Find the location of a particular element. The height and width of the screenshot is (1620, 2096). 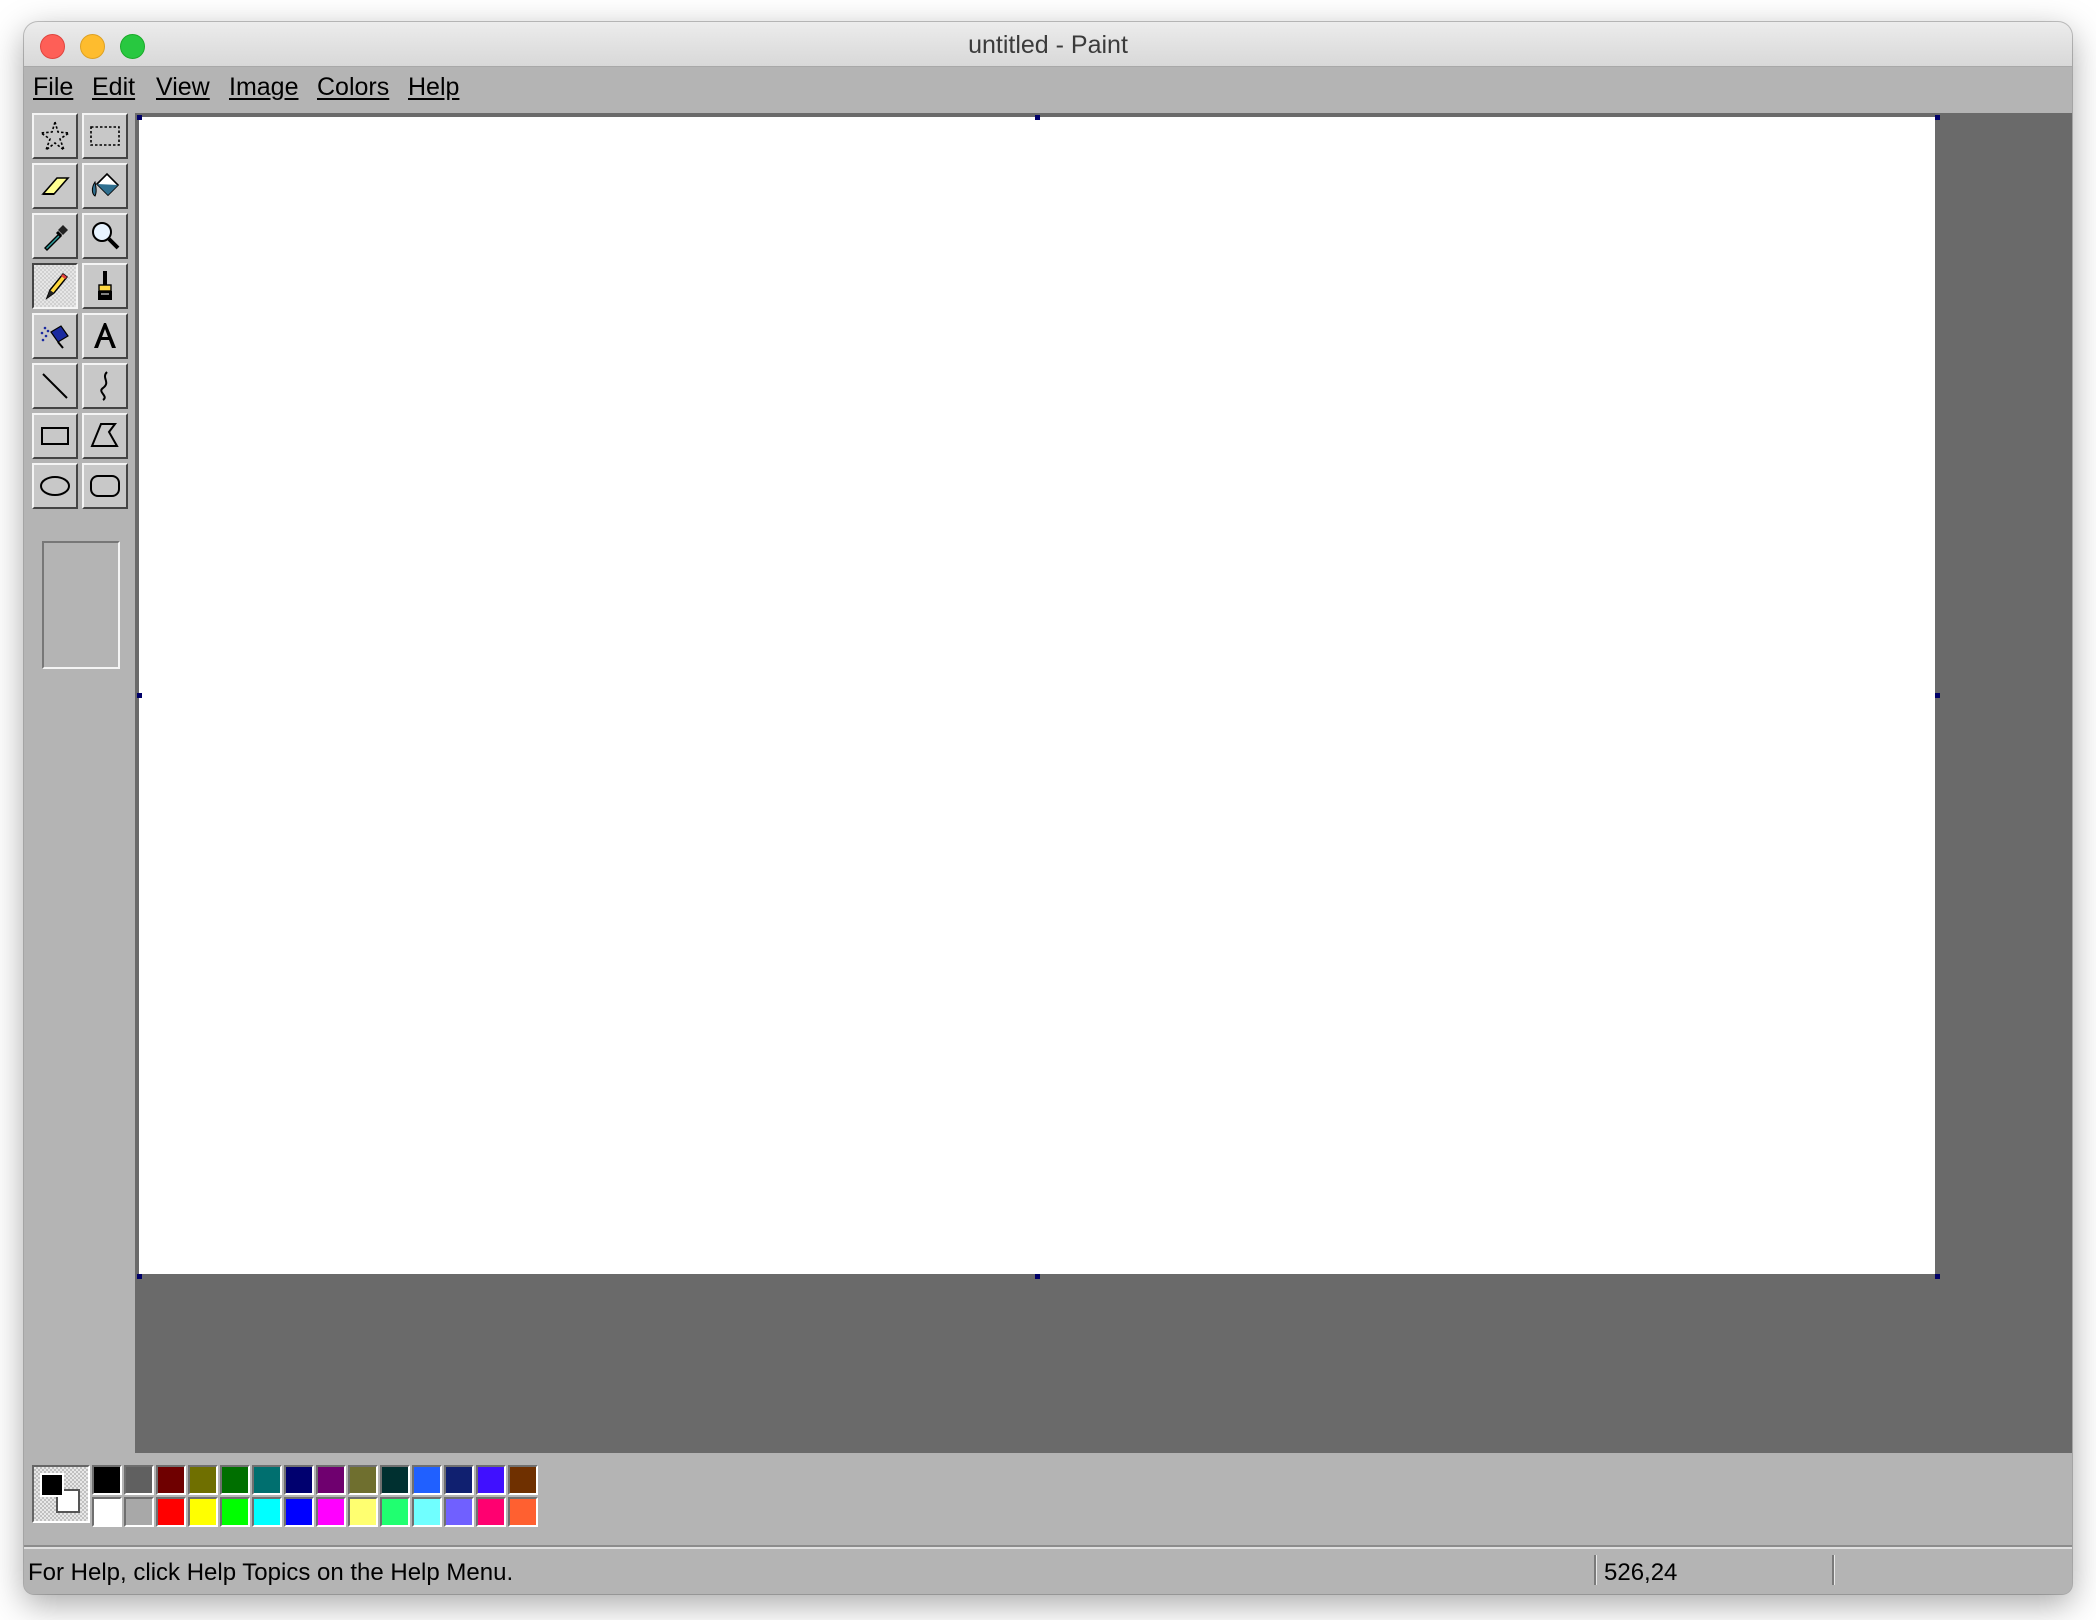

paint-bucket-icon is located at coordinates (105, 184).